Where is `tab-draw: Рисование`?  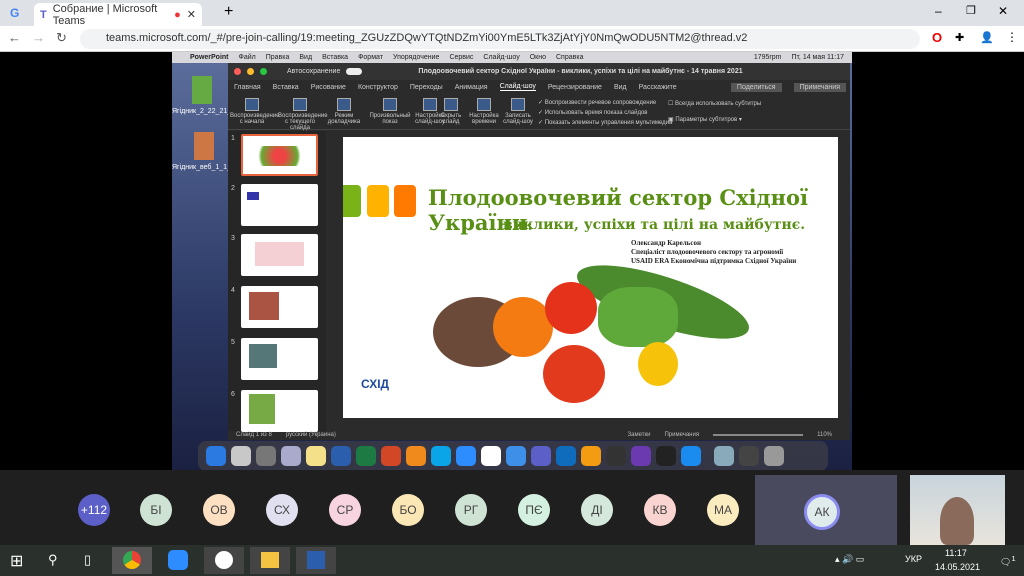
tab-draw: Рисование is located at coordinates (328, 87).